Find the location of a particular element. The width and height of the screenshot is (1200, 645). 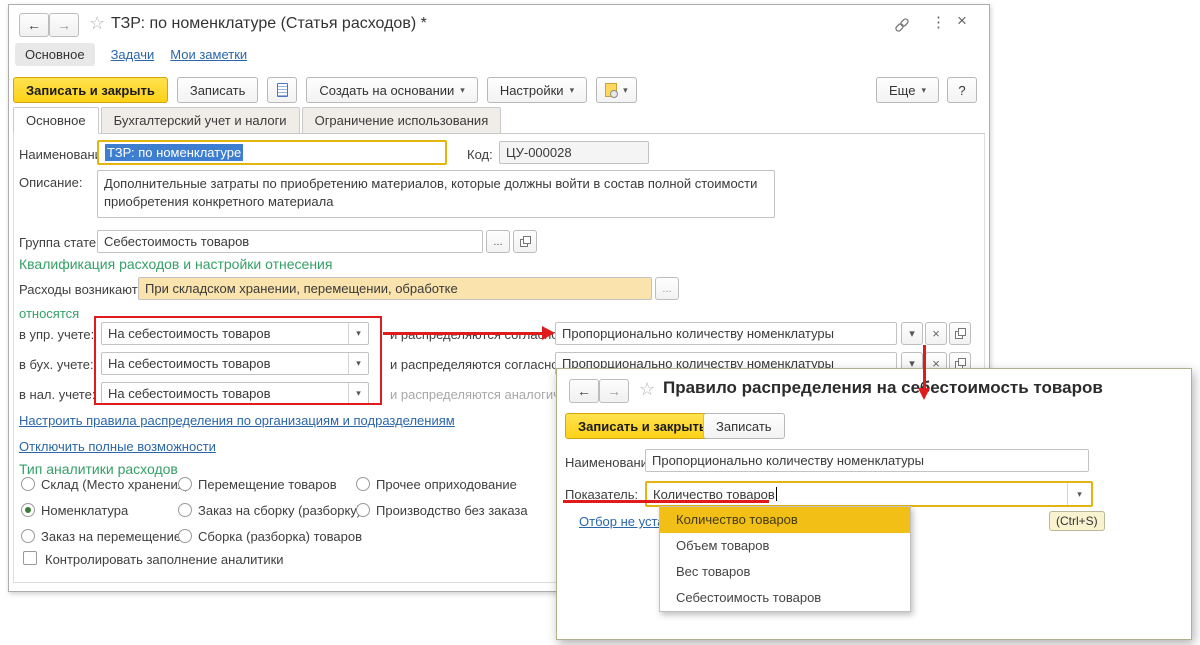

fin-accounting-label: в бух. учете: is located at coordinates (56, 364).